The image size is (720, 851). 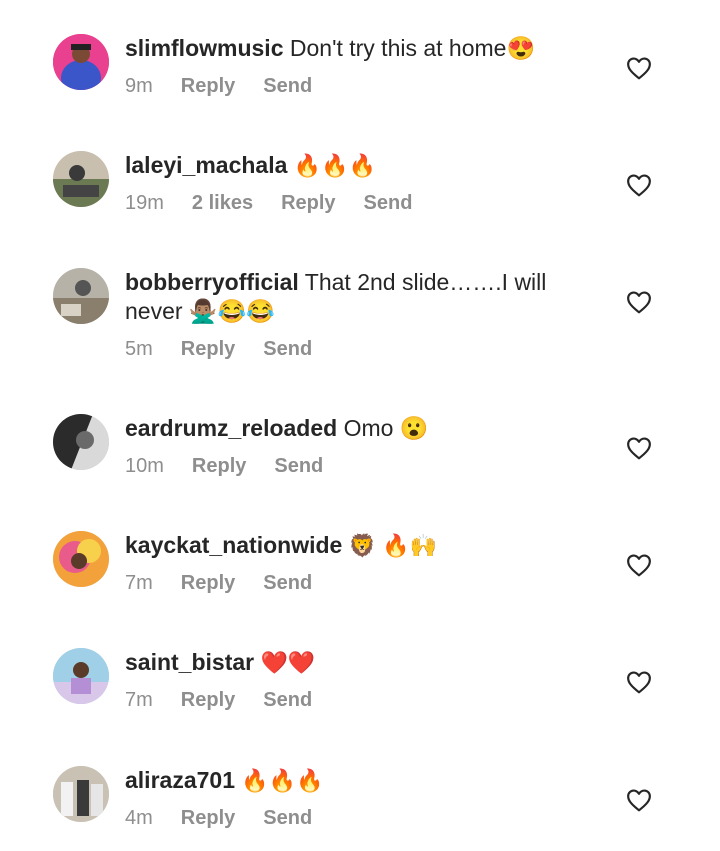 I want to click on comment-time: 10m, so click(x=144, y=466).